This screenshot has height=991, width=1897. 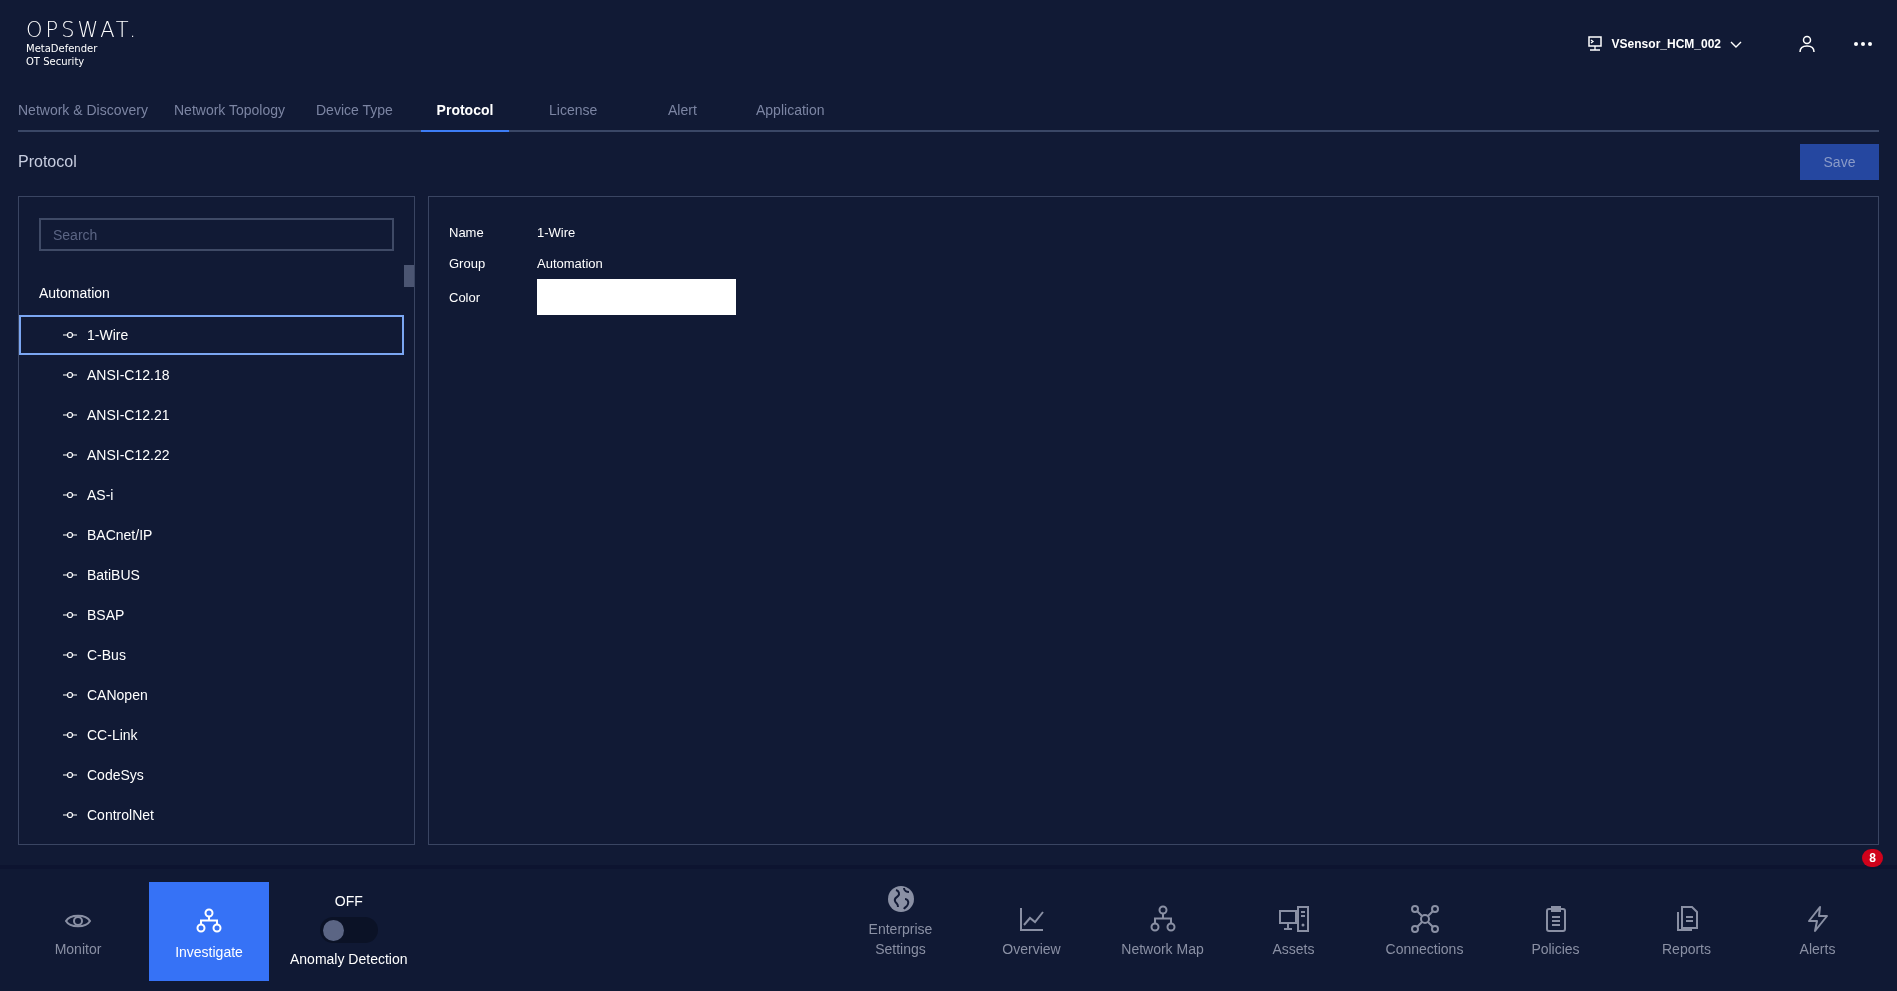 What do you see at coordinates (56, 61) in the screenshot?
I see `product-subtitle: OT Security` at bounding box center [56, 61].